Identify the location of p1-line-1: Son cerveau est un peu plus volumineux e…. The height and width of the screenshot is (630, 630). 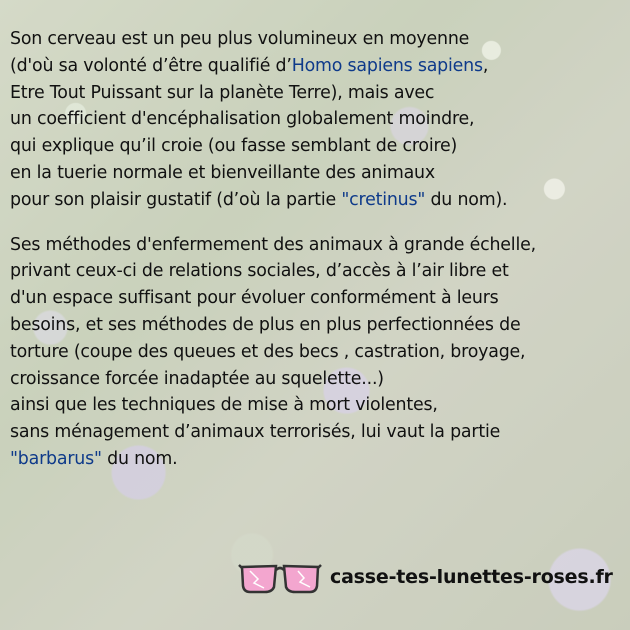
(240, 39).